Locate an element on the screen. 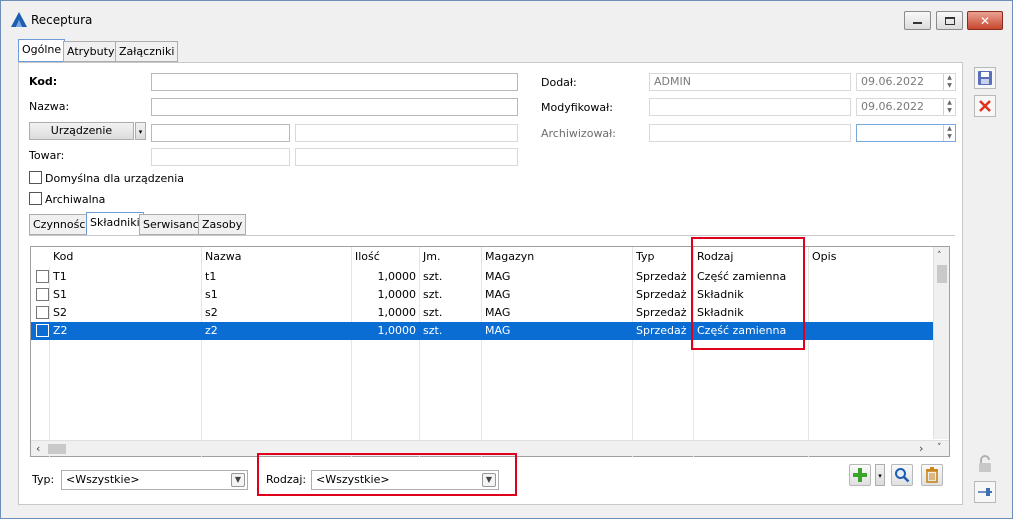 The width and height of the screenshot is (1013, 519). maximize-icon is located at coordinates (949, 20).